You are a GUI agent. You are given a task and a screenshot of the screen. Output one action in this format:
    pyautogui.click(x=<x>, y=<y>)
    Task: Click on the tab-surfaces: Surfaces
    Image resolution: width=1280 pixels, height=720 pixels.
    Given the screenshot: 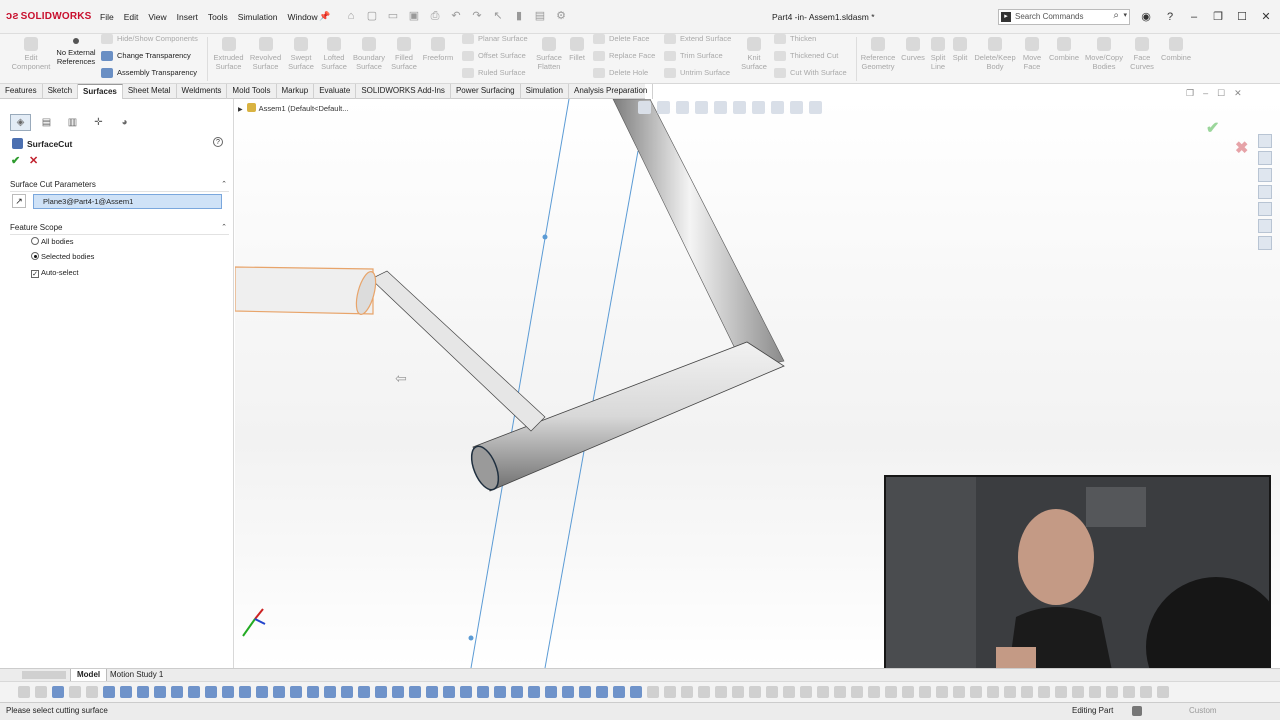 What is the action you would take?
    pyautogui.click(x=100, y=91)
    